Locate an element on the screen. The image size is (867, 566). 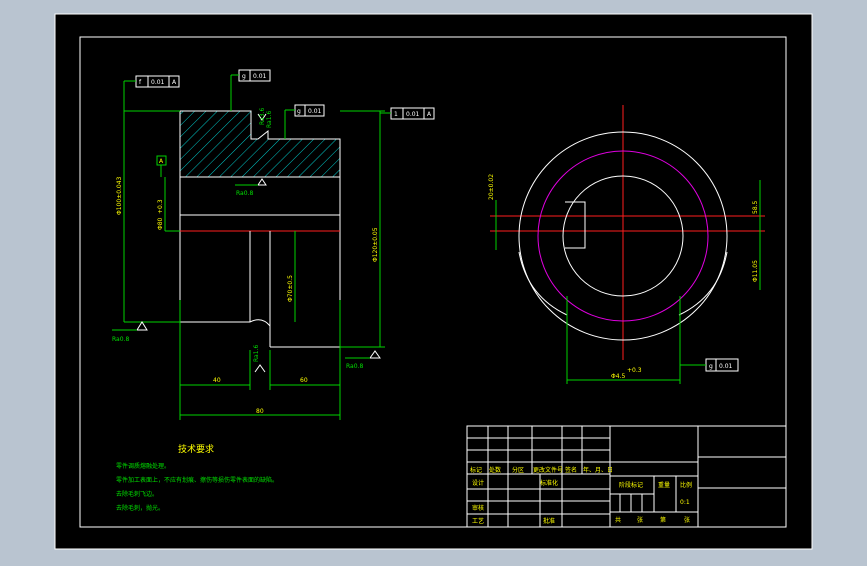
dim-left-inner-tol: +0.3 is located at coordinates (160, 206).